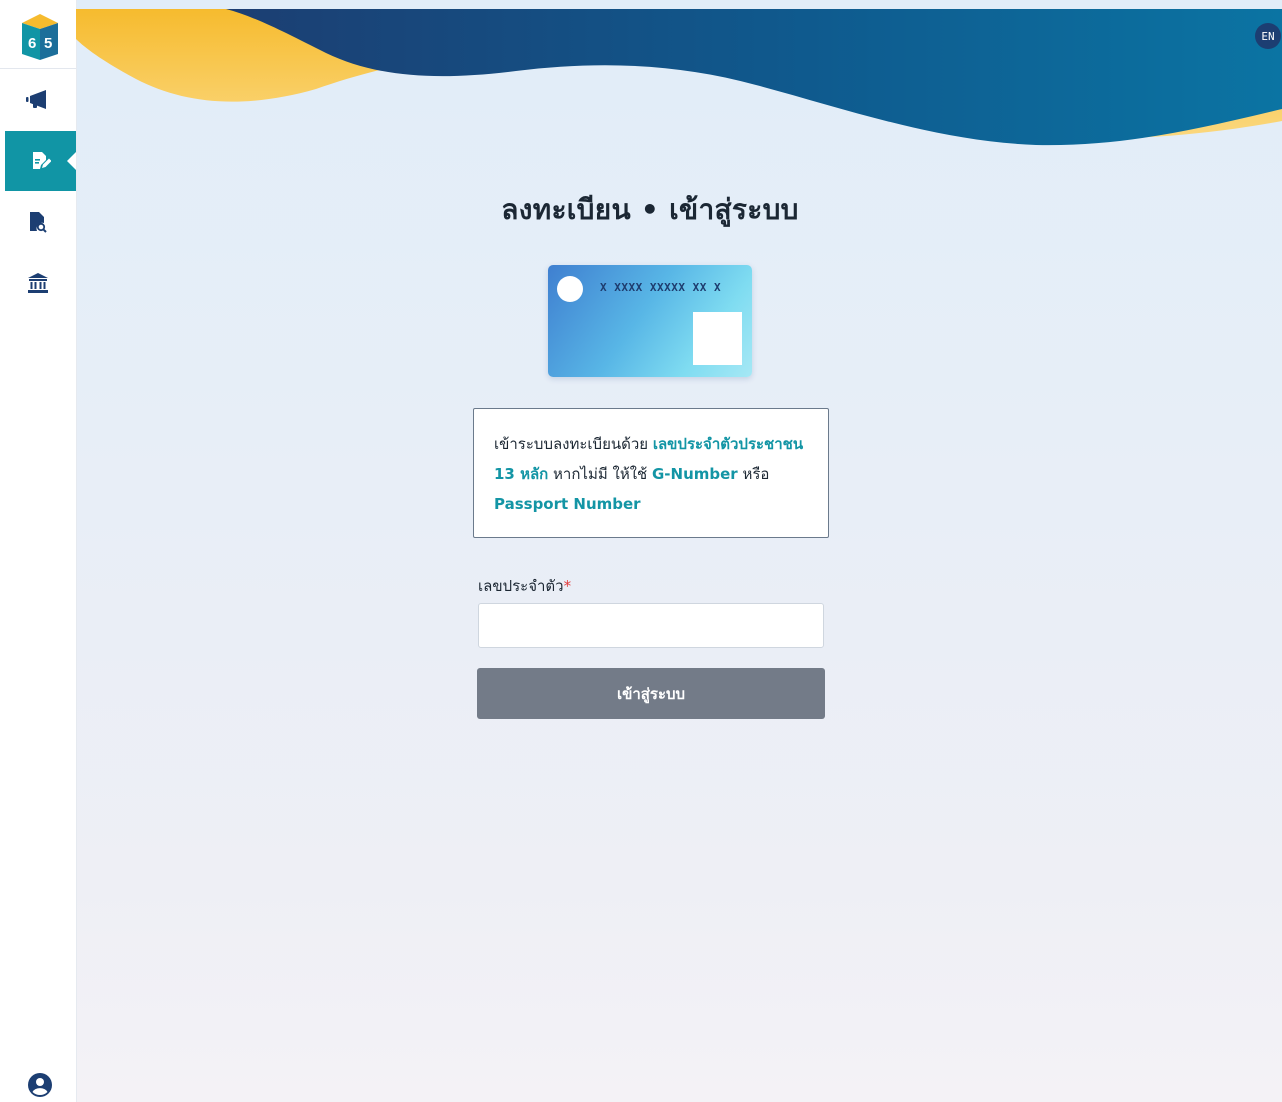  I want to click on sidebar-item-check-status, so click(38, 222).